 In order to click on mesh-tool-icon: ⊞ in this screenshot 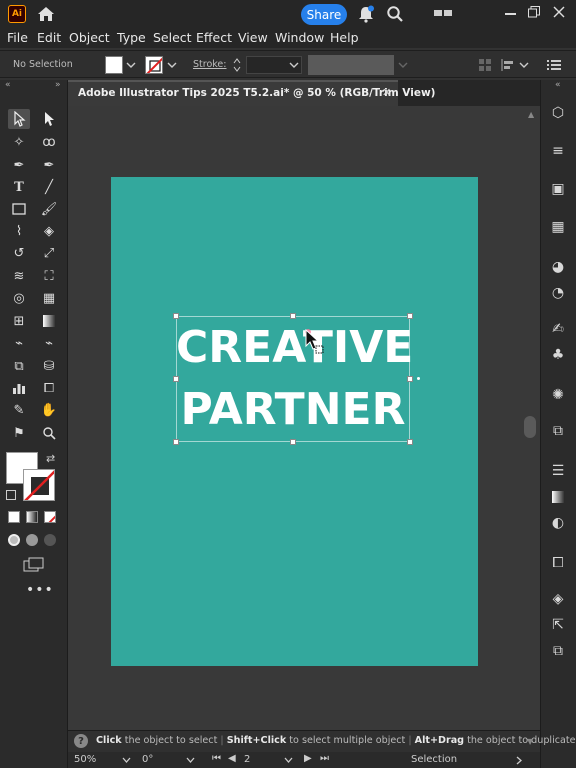, I will do `click(19, 321)`.